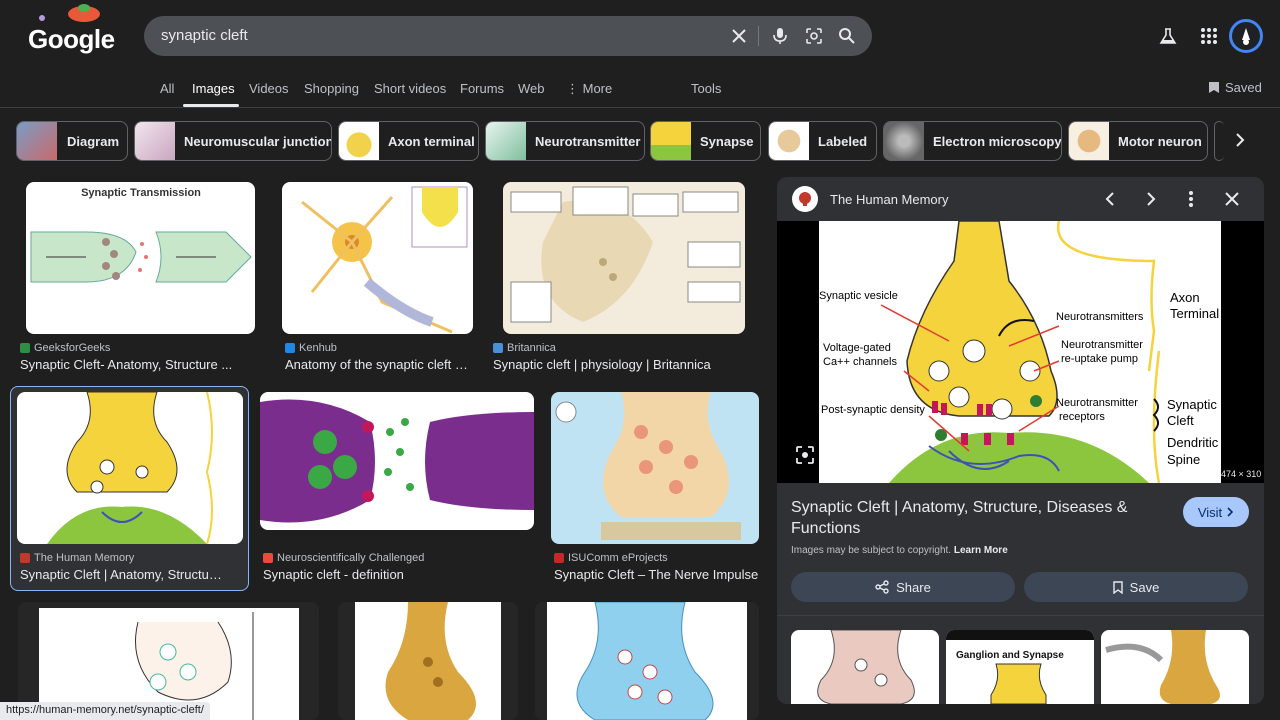  What do you see at coordinates (857, 348) in the screenshot?
I see `label-calcium: Voltage-gated` at bounding box center [857, 348].